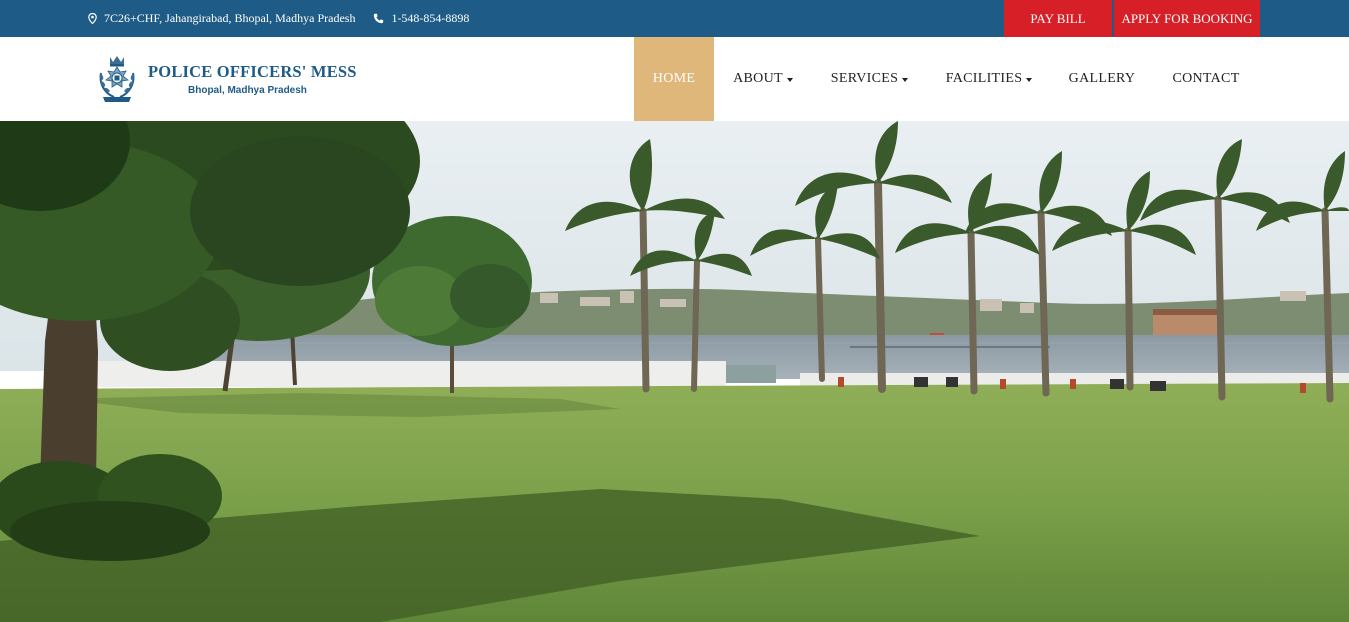 The image size is (1349, 622). Describe the element at coordinates (379, 18) in the screenshot. I see `phone-icon` at that location.